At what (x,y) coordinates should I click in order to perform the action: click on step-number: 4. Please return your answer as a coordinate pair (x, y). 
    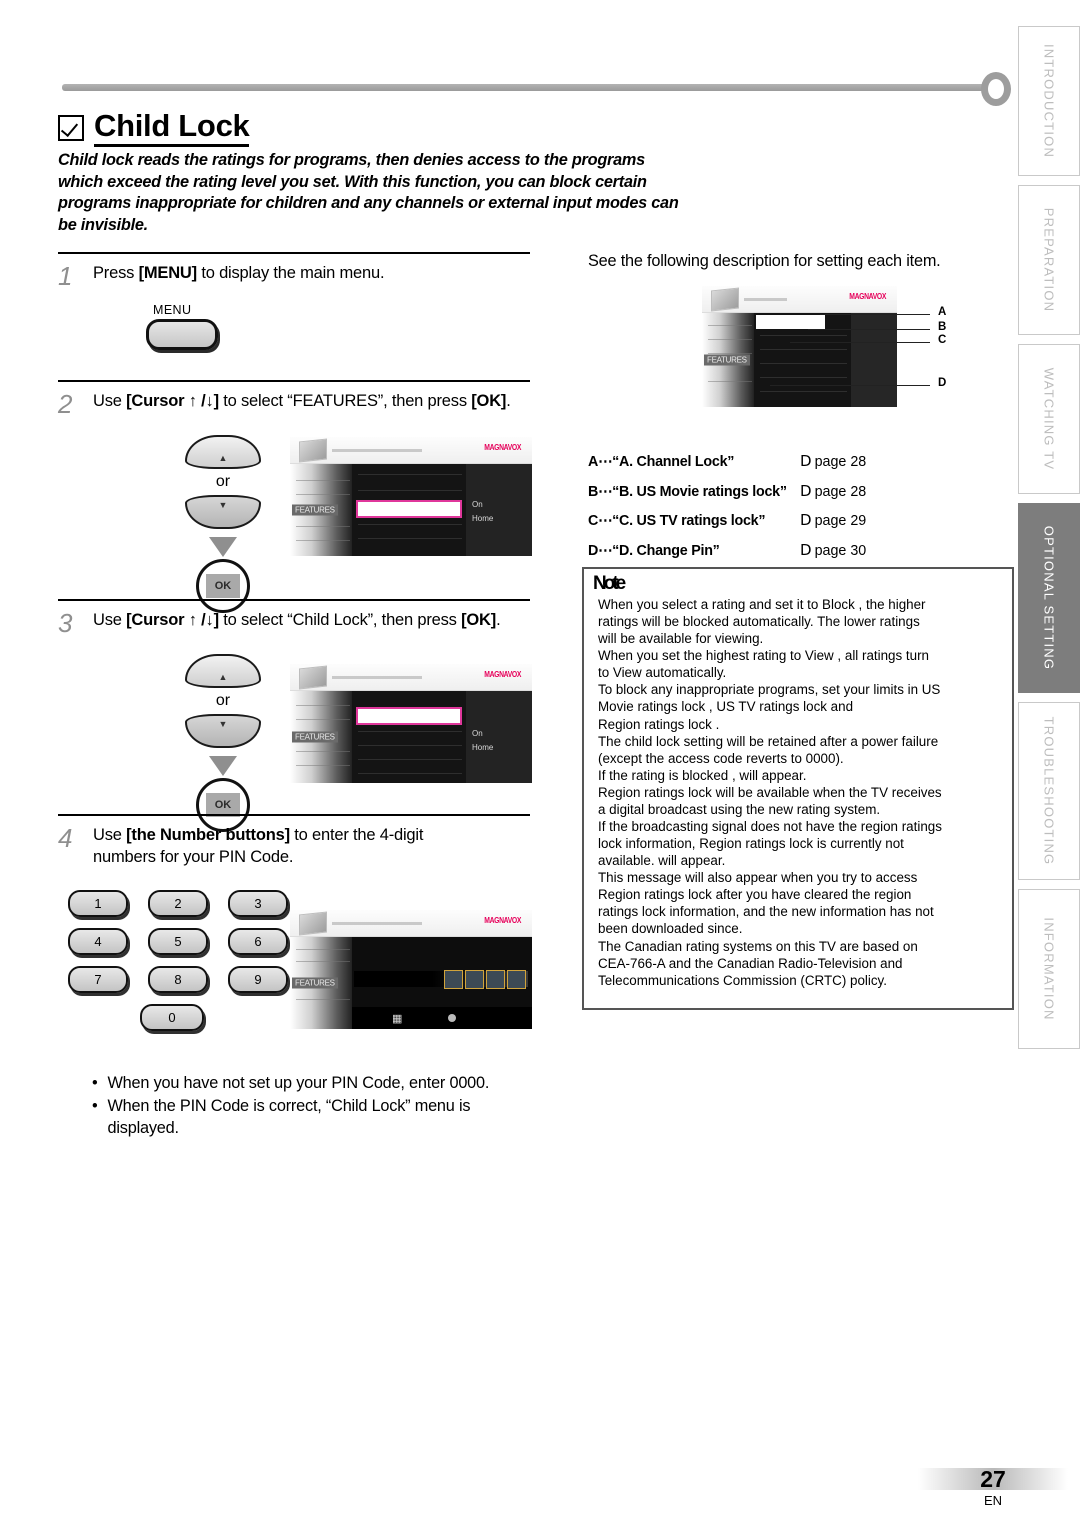
    Looking at the image, I should click on (65, 838).